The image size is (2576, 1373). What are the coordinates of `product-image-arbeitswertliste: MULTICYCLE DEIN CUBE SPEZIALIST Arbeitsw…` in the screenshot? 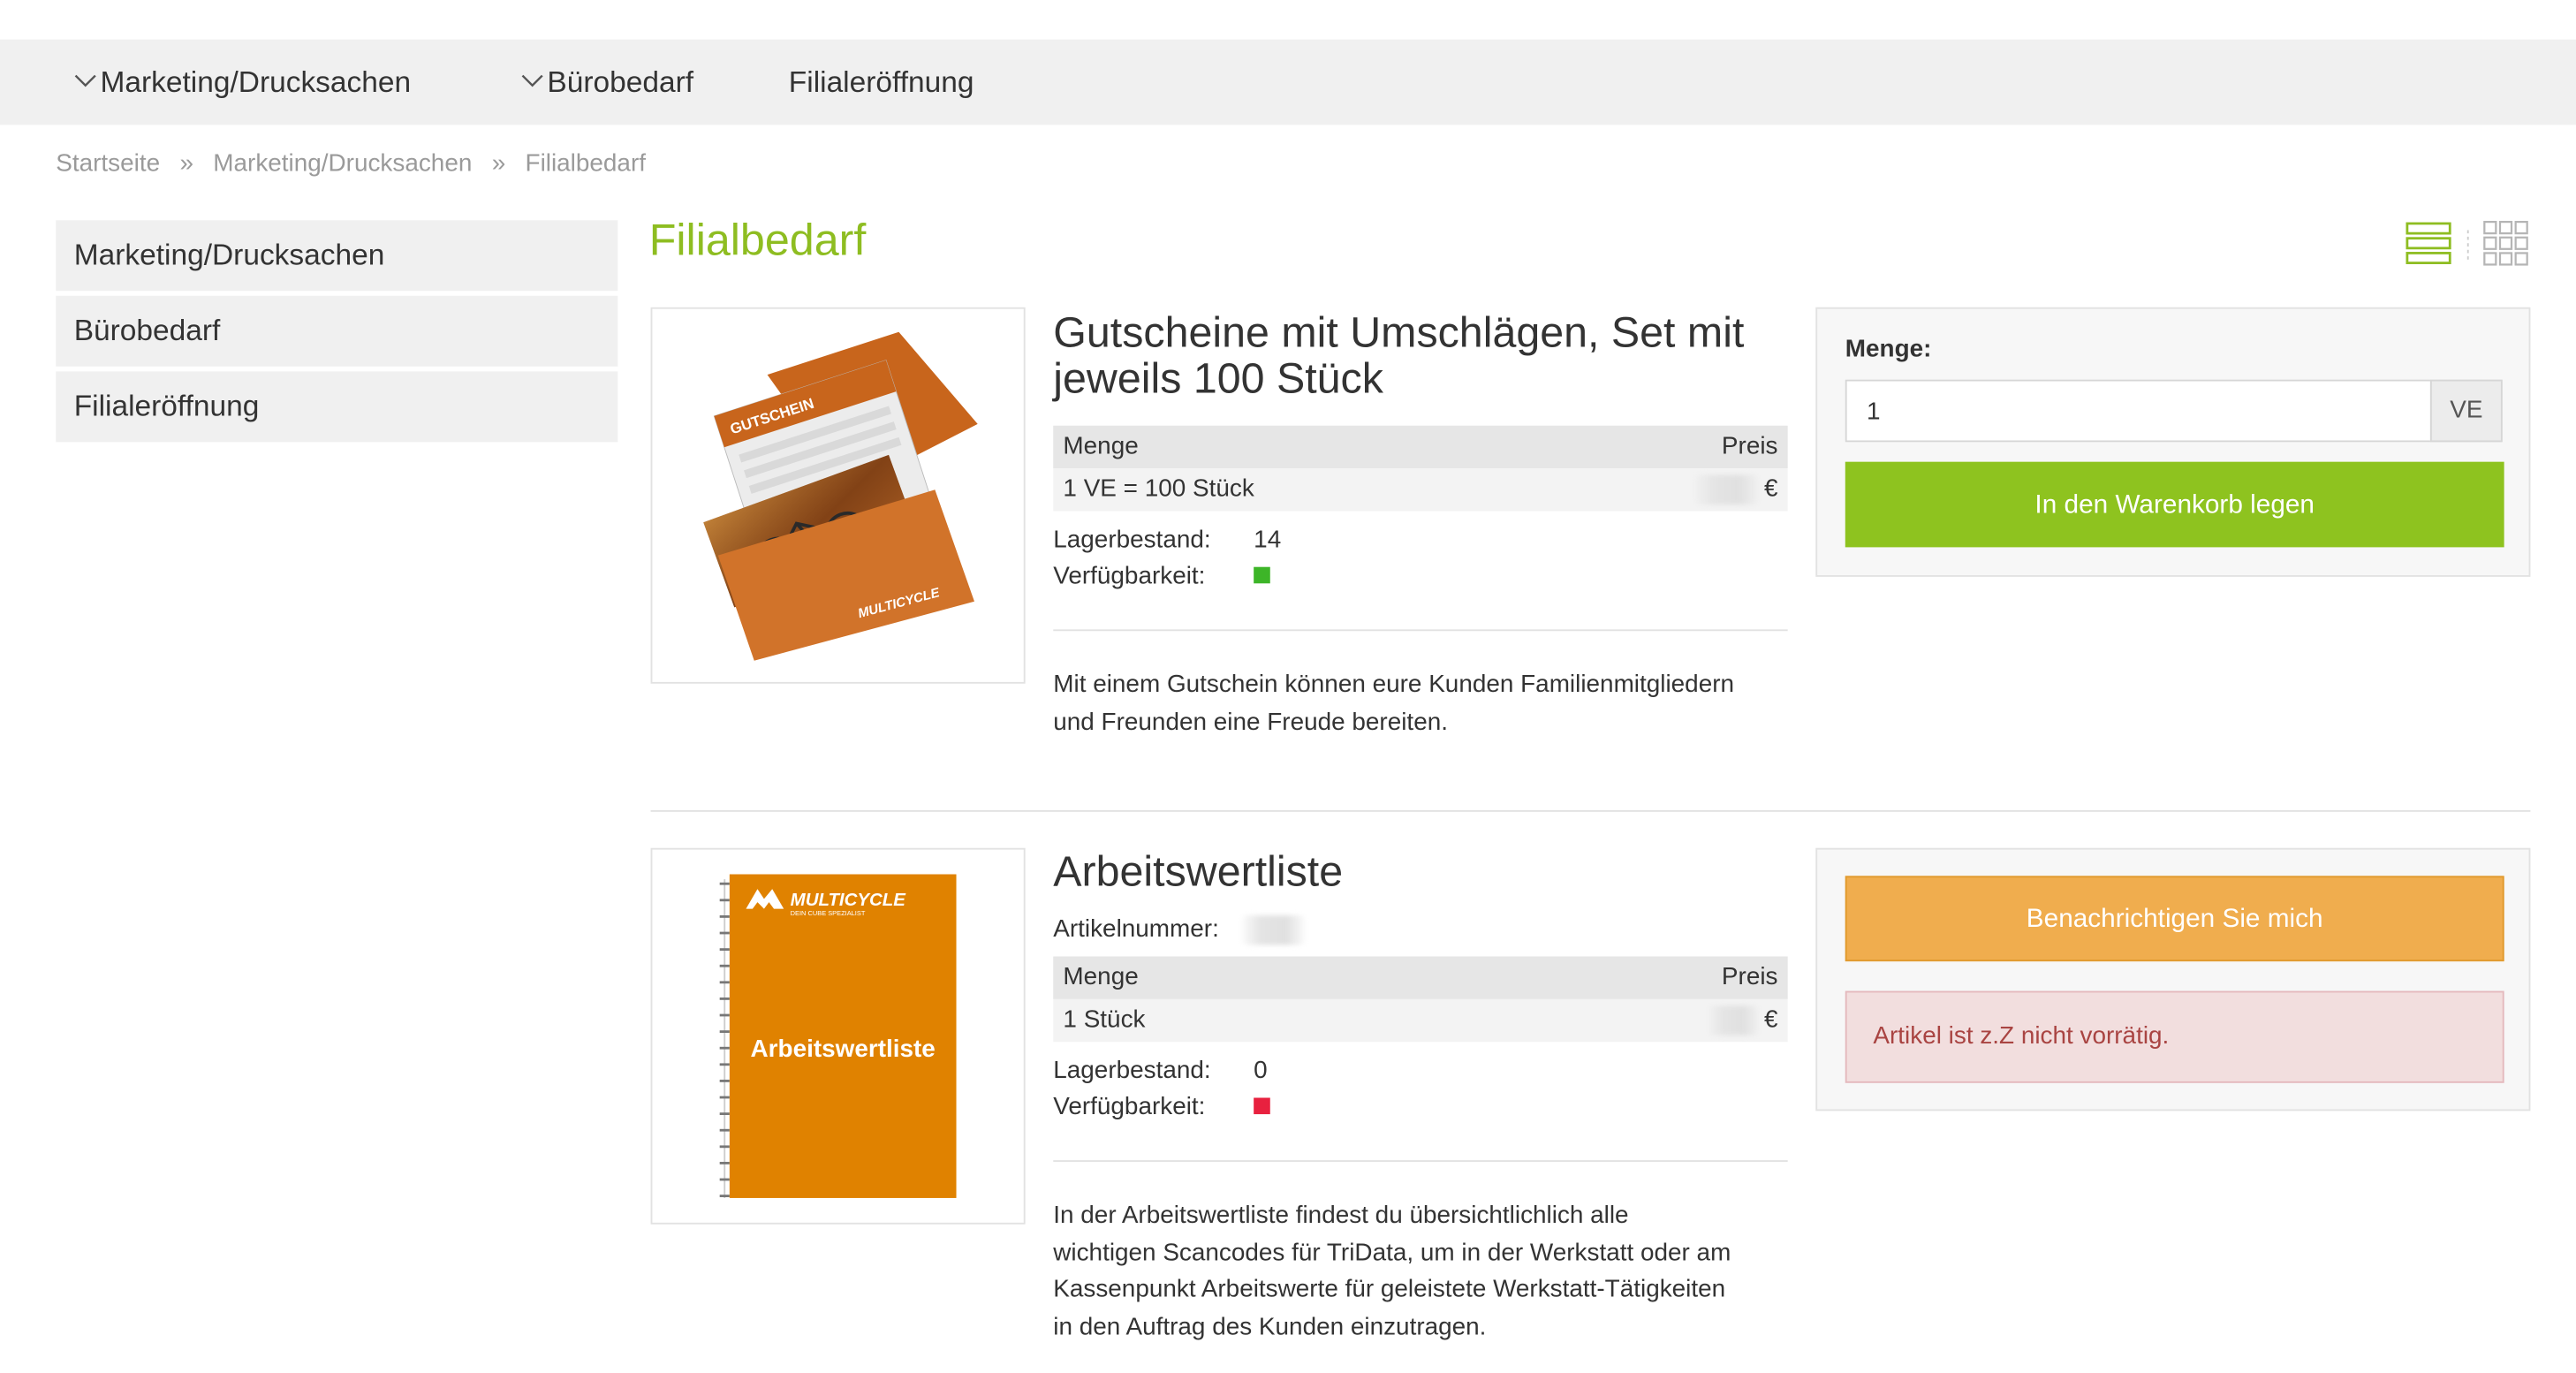 It's located at (838, 1036).